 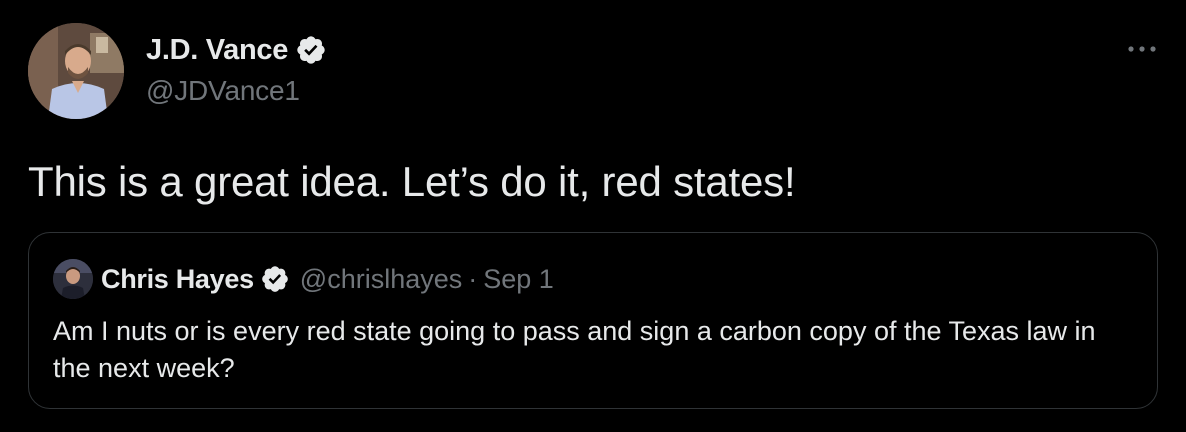 I want to click on more-horizontal-icon, so click(x=1142, y=49).